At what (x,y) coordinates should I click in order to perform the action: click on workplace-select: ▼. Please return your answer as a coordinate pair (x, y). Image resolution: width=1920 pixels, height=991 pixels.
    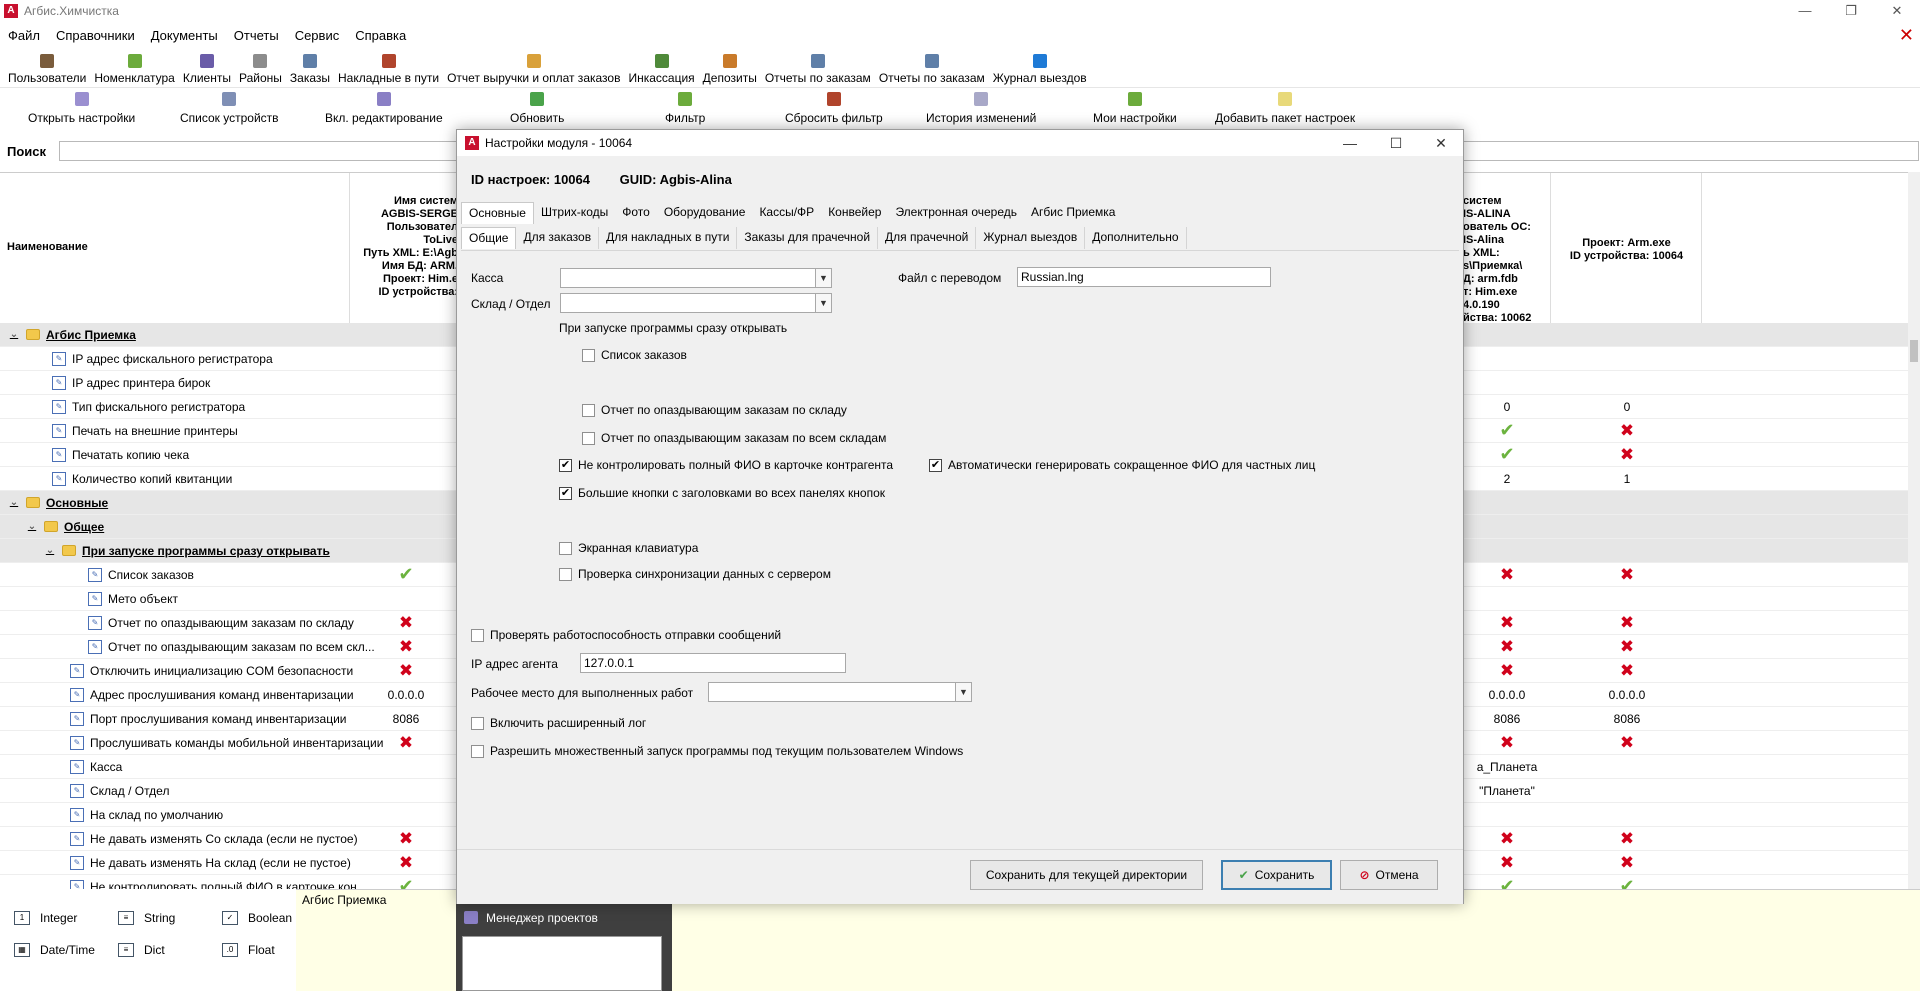
    Looking at the image, I should click on (840, 692).